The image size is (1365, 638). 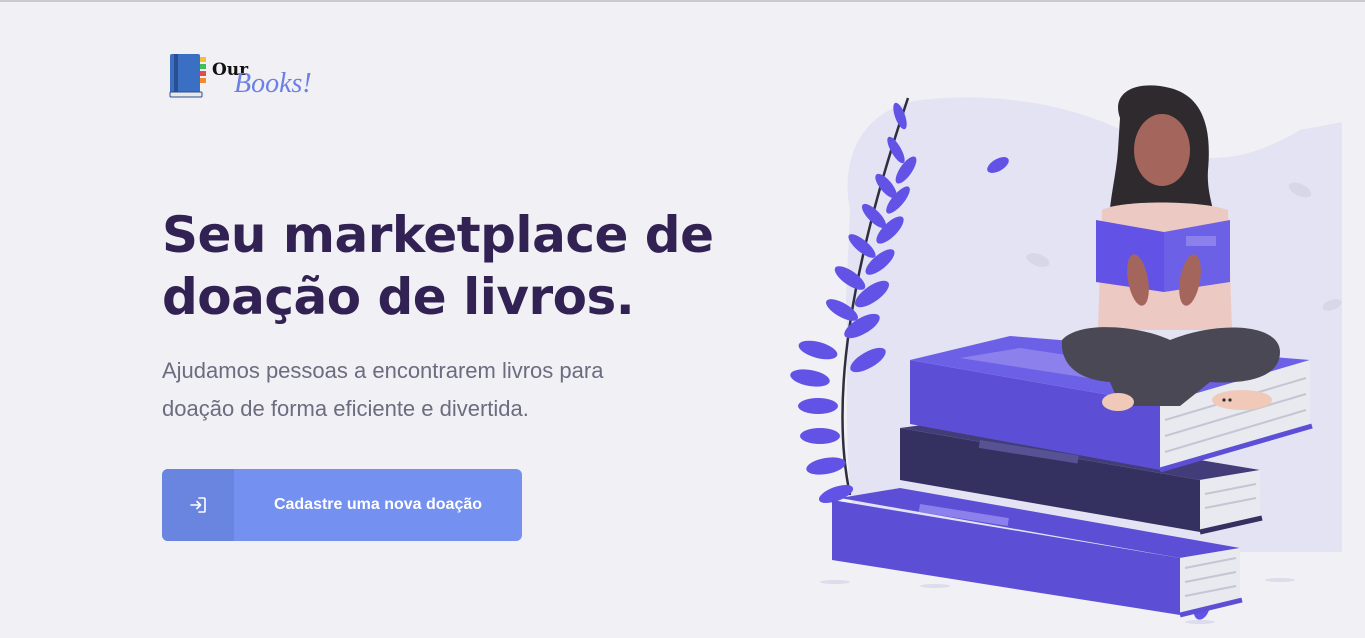 What do you see at coordinates (187, 76) in the screenshot?
I see `book-icon` at bounding box center [187, 76].